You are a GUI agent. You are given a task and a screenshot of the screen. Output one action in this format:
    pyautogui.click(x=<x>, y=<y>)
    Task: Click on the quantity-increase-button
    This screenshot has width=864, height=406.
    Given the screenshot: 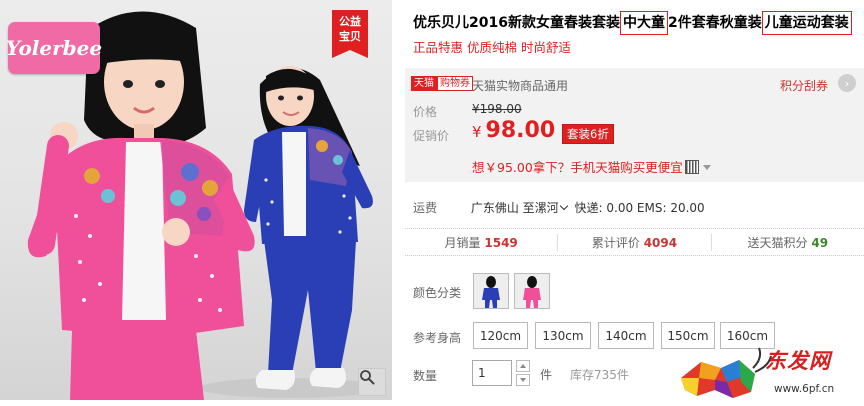 What is the action you would take?
    pyautogui.click(x=523, y=366)
    